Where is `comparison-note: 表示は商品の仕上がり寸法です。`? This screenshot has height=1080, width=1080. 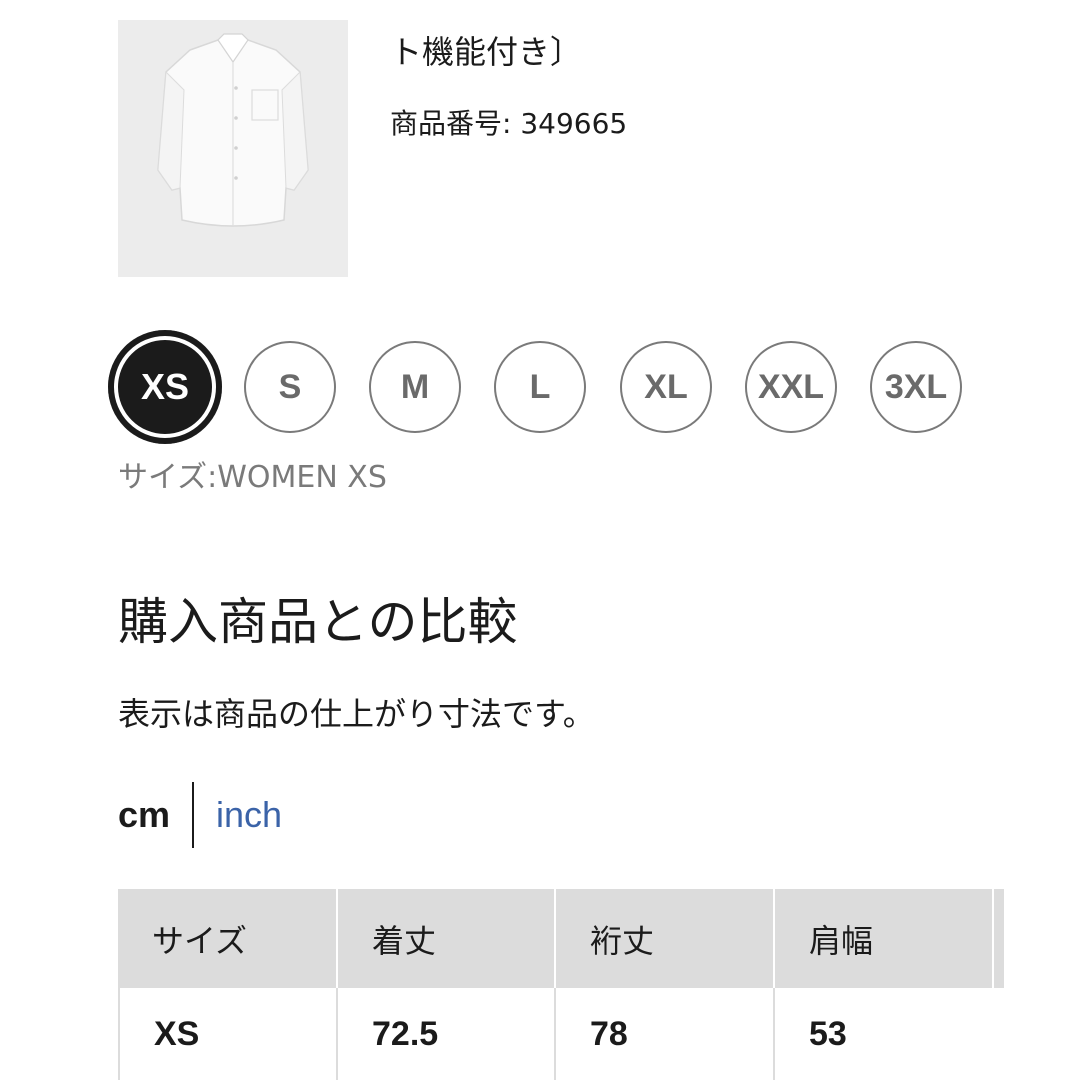 comparison-note: 表示は商品の仕上がり寸法です。 is located at coordinates (356, 714).